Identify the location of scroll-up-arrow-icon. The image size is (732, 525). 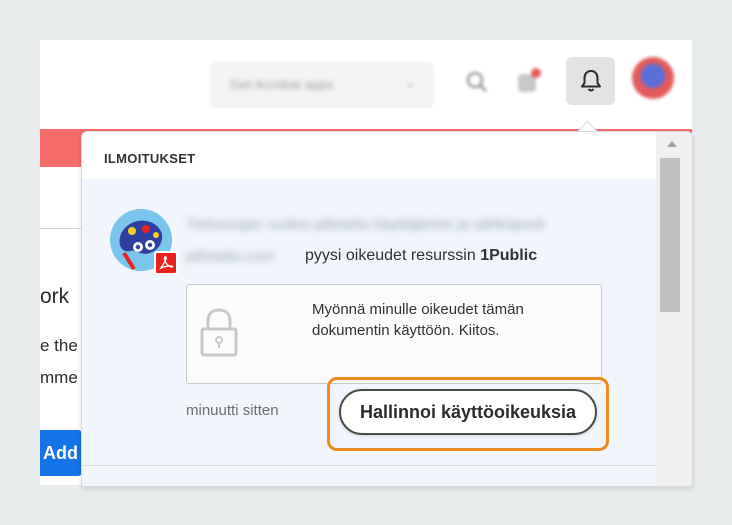
(672, 144).